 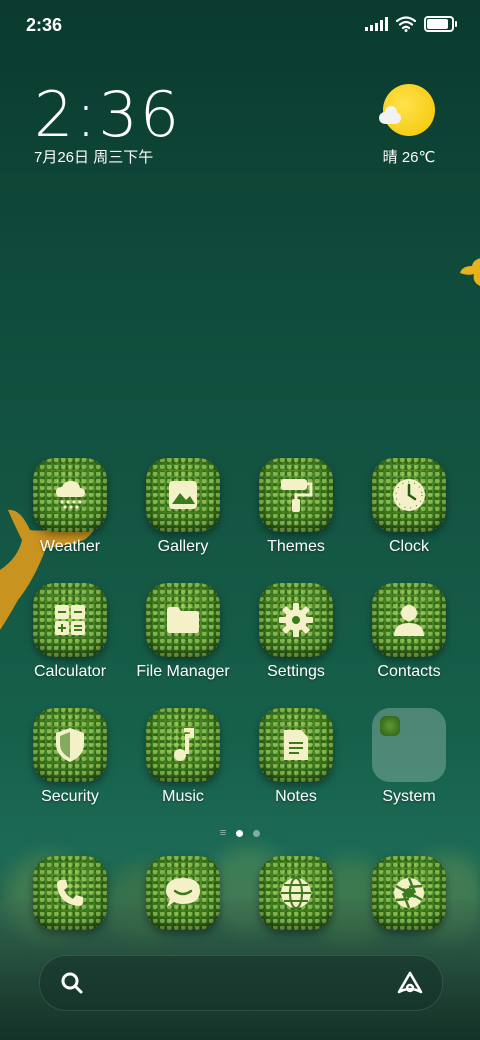 What do you see at coordinates (409, 495) in the screenshot?
I see `clock-icon` at bounding box center [409, 495].